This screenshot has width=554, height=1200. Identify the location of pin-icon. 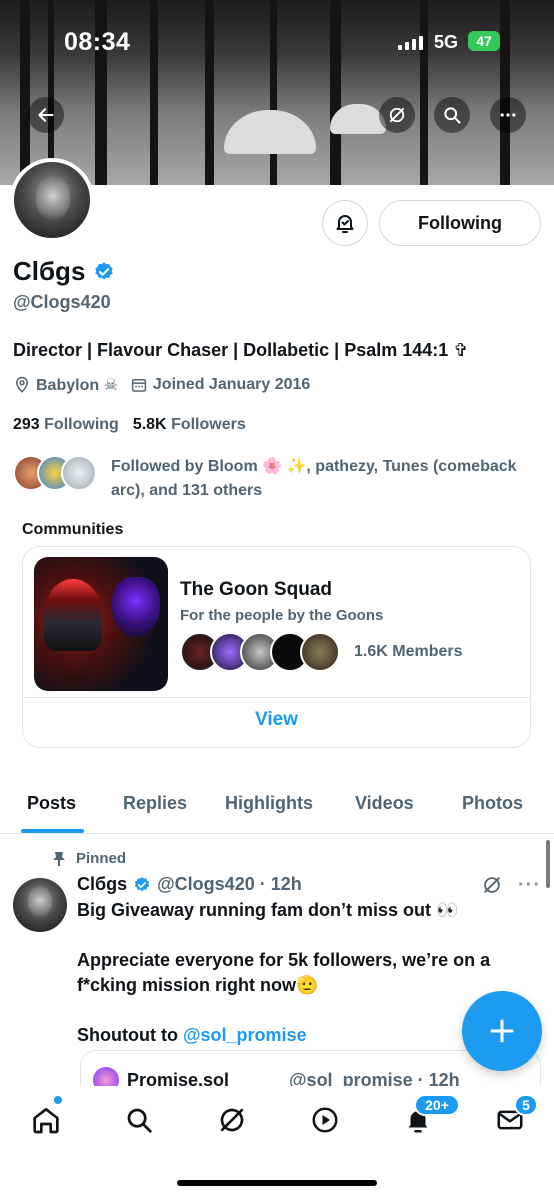
(59, 858).